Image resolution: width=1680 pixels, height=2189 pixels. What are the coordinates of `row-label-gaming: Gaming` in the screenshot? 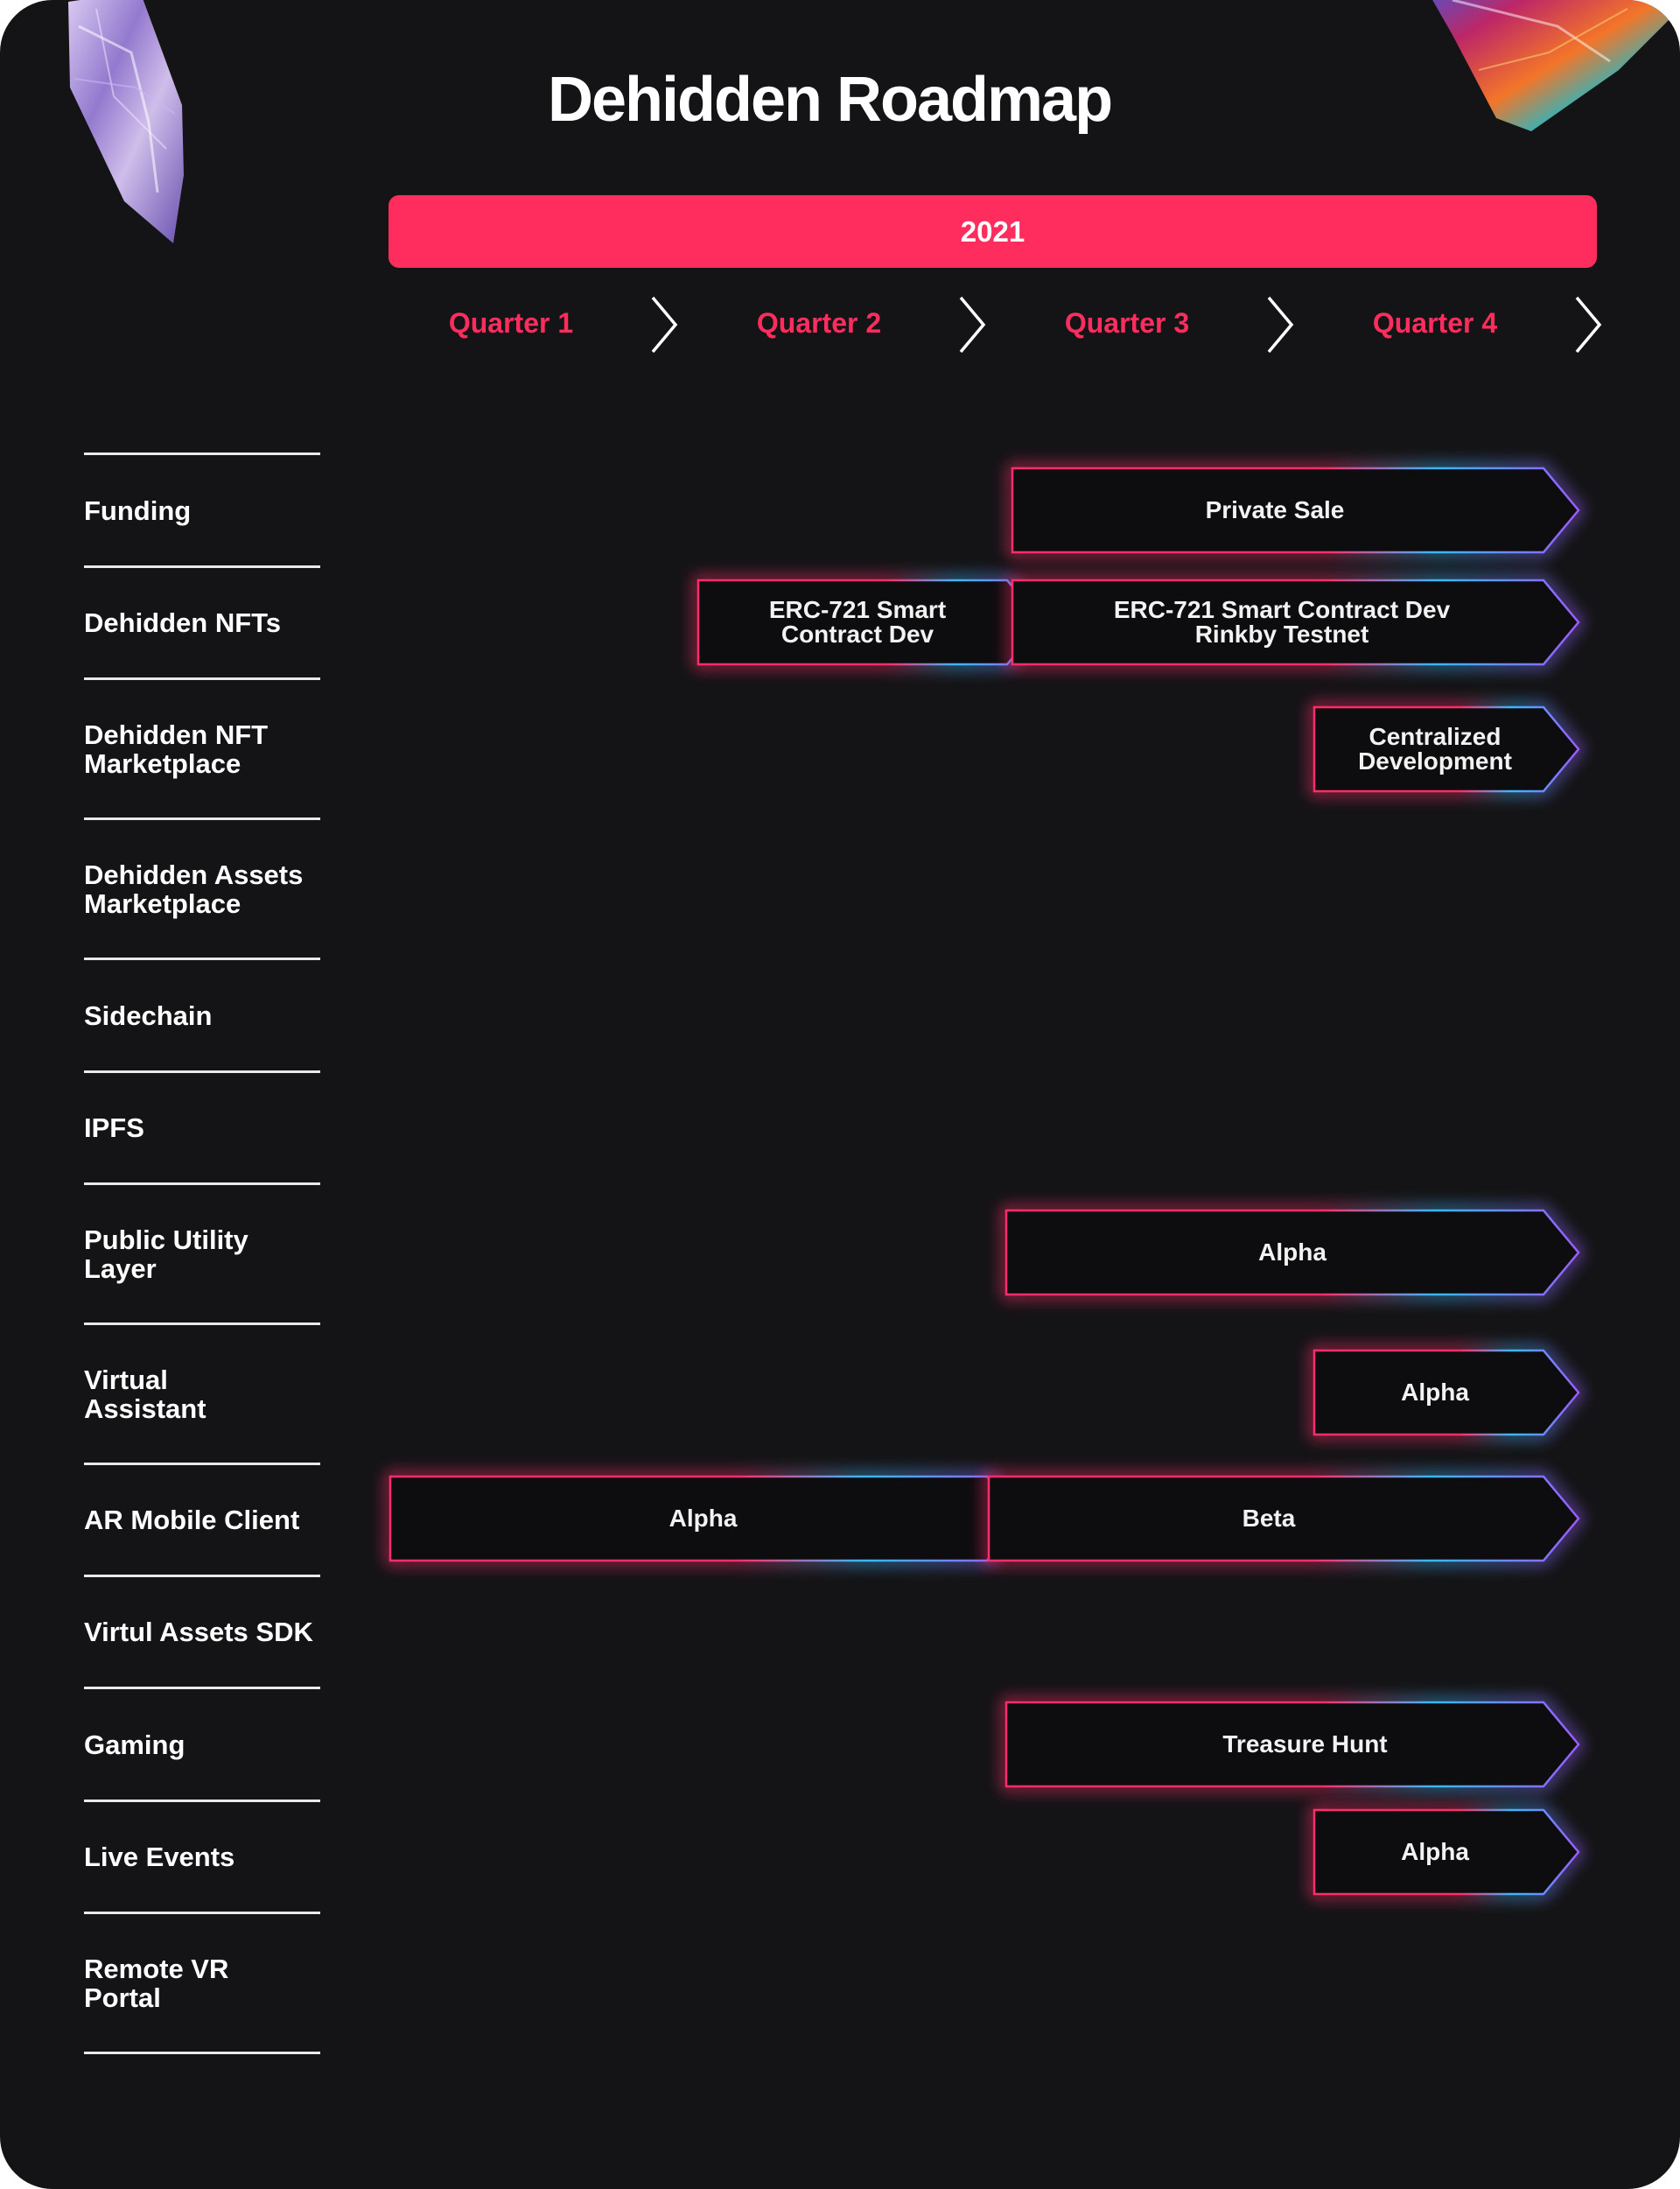 It's located at (135, 1744).